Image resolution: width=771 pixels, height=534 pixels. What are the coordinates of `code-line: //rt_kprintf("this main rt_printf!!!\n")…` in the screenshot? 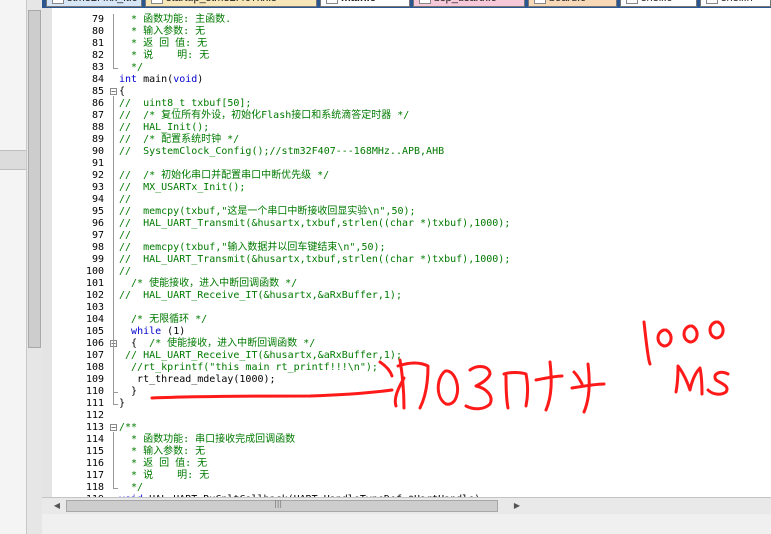 It's located at (444, 368).